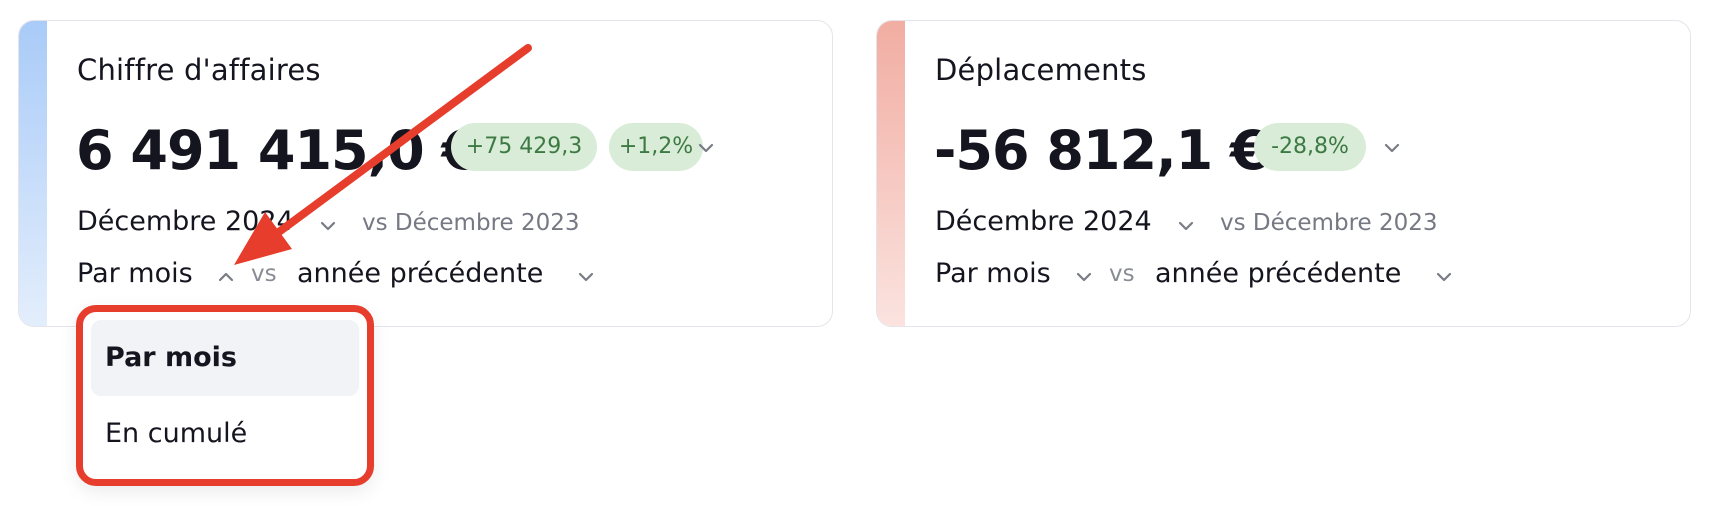 This screenshot has width=1722, height=506. I want to click on dropdown-option-en-cumule: En cumulé, so click(225, 434).